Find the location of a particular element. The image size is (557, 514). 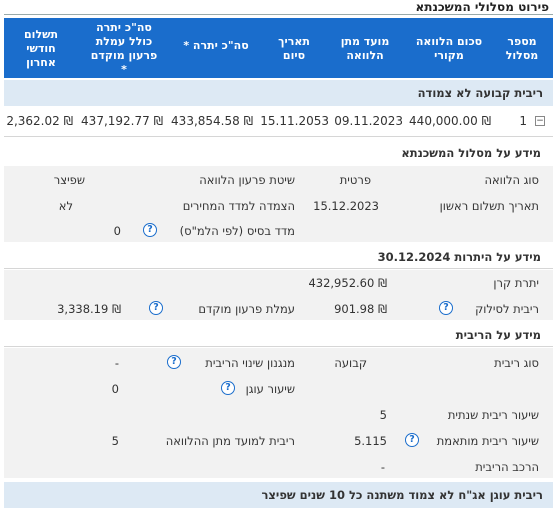

loan-date: 09.11.2023 is located at coordinates (368, 121).